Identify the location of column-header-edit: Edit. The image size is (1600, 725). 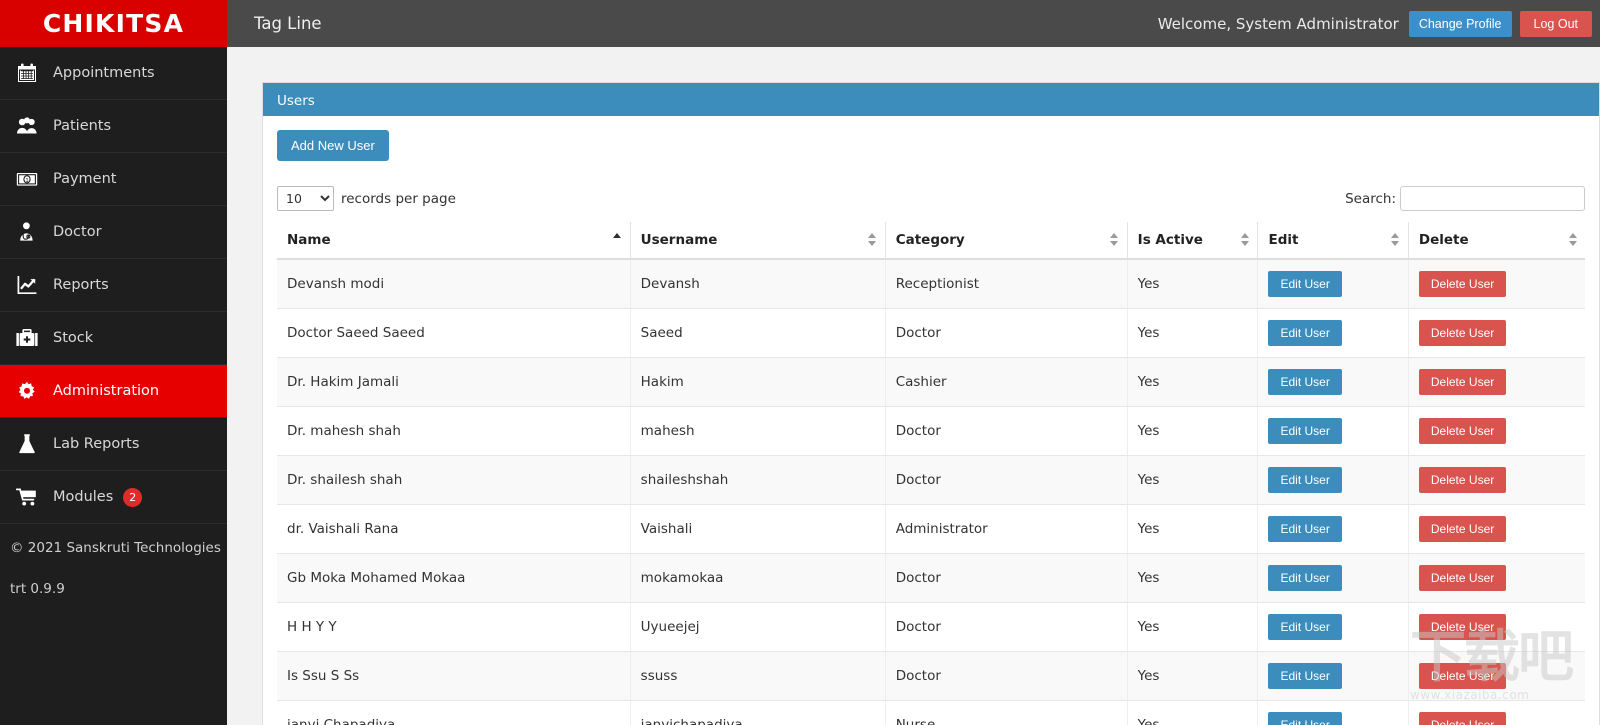
(1333, 241).